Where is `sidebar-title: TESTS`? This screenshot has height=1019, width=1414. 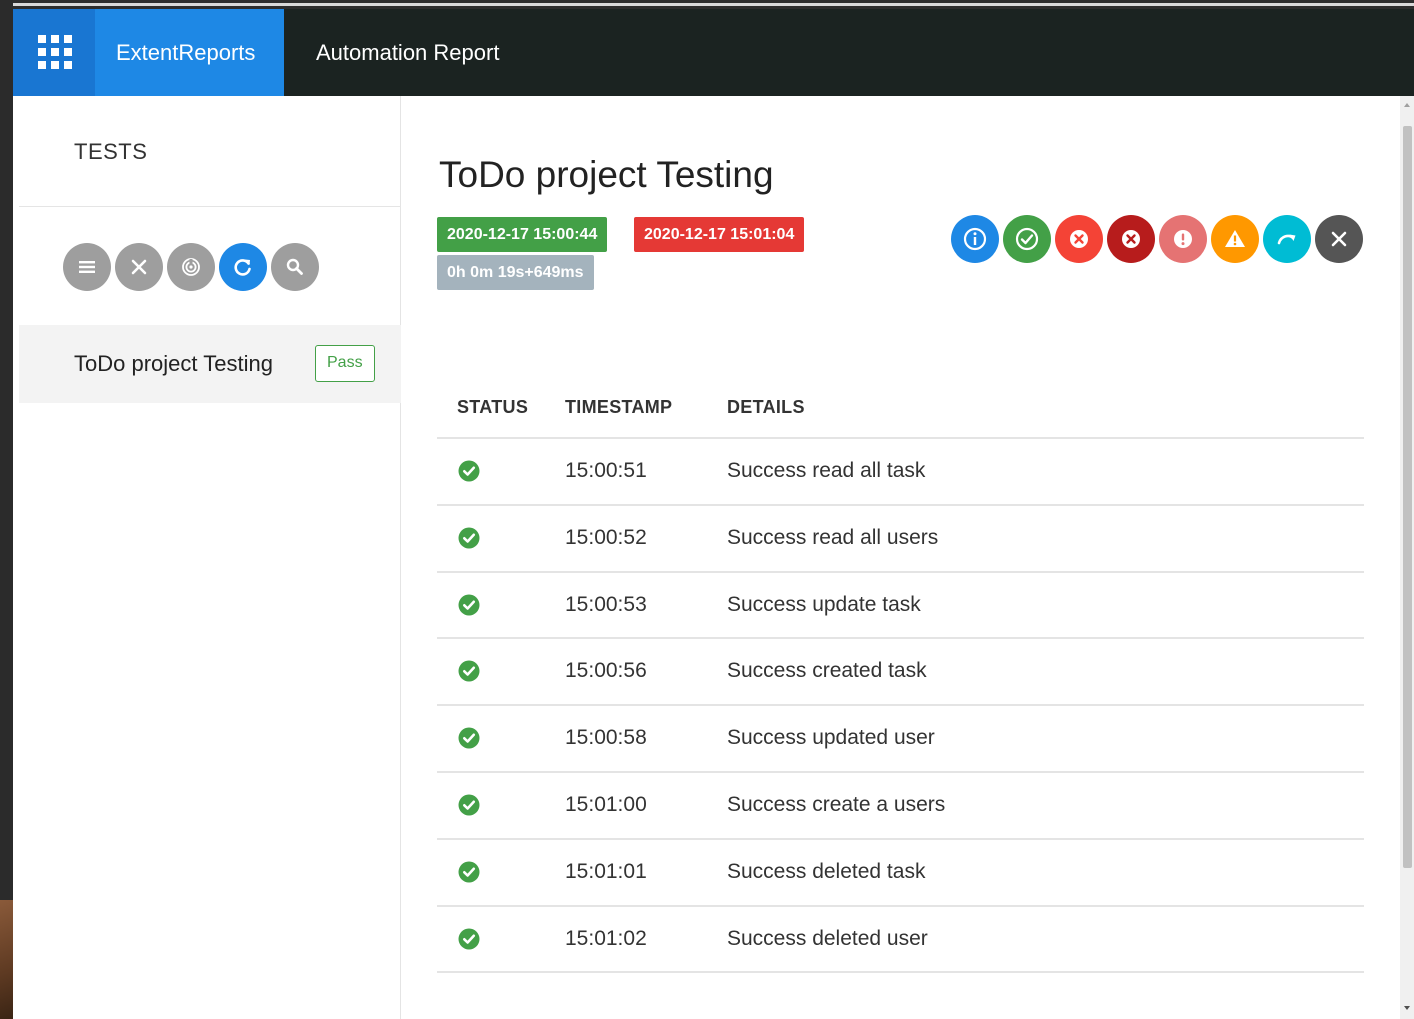 sidebar-title: TESTS is located at coordinates (111, 151).